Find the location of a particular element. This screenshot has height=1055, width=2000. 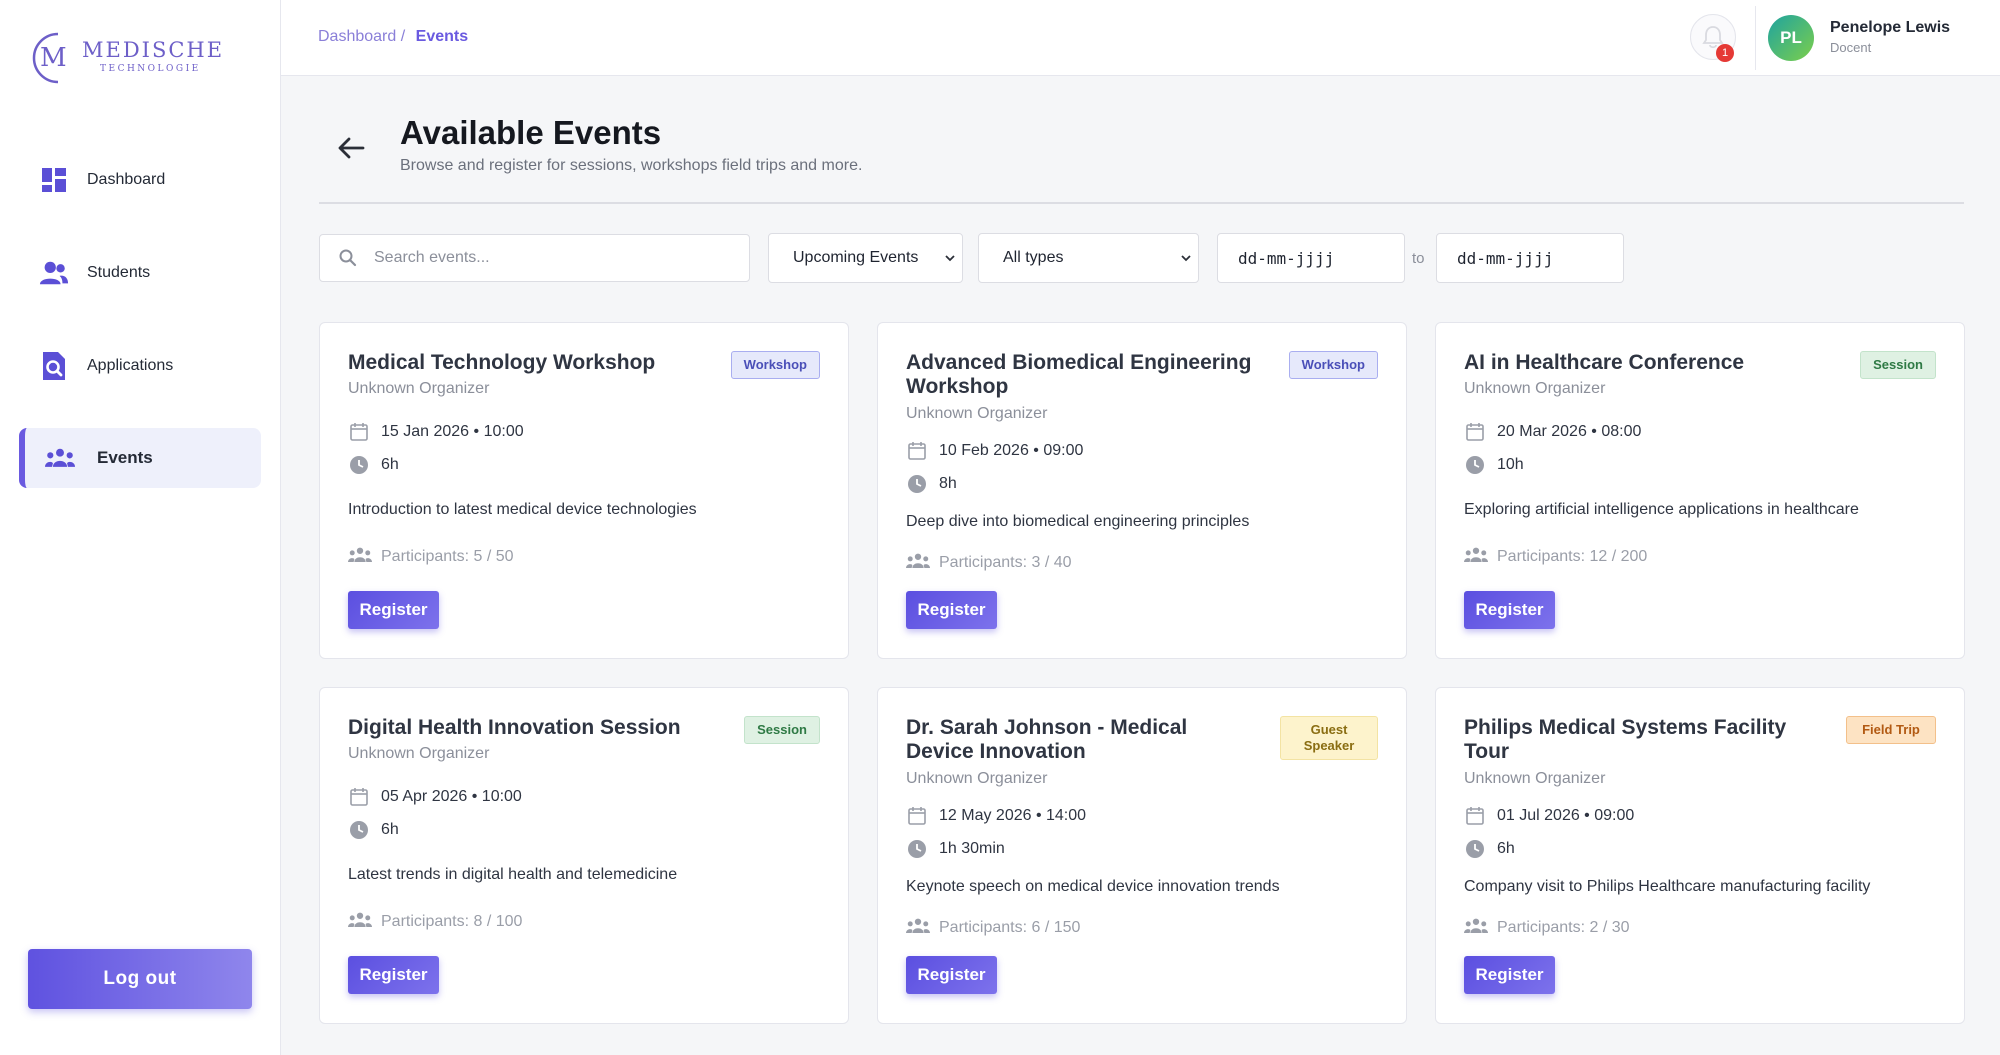

dashboard-icon is located at coordinates (54, 180).